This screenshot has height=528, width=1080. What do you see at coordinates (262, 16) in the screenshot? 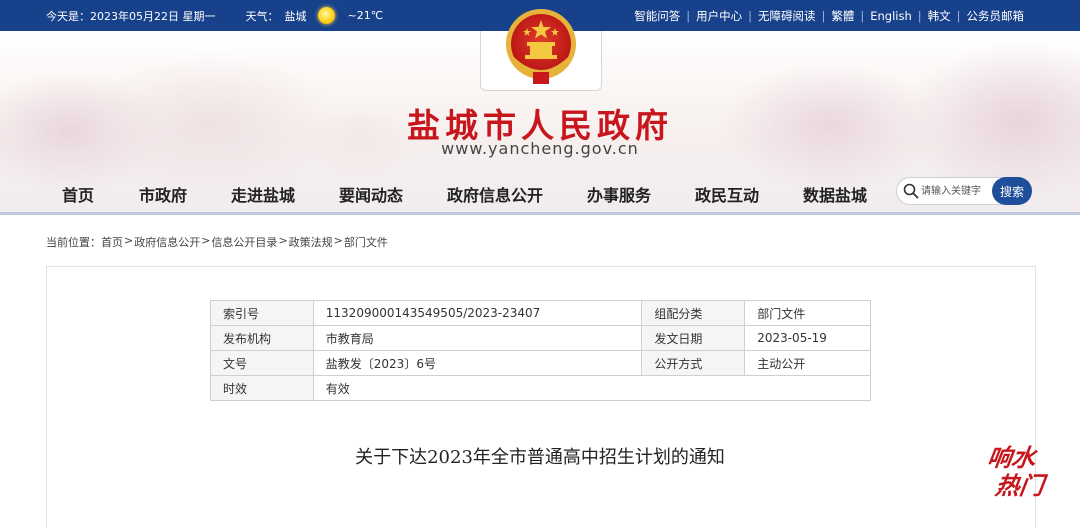
I see `weather-label: 天气：` at bounding box center [262, 16].